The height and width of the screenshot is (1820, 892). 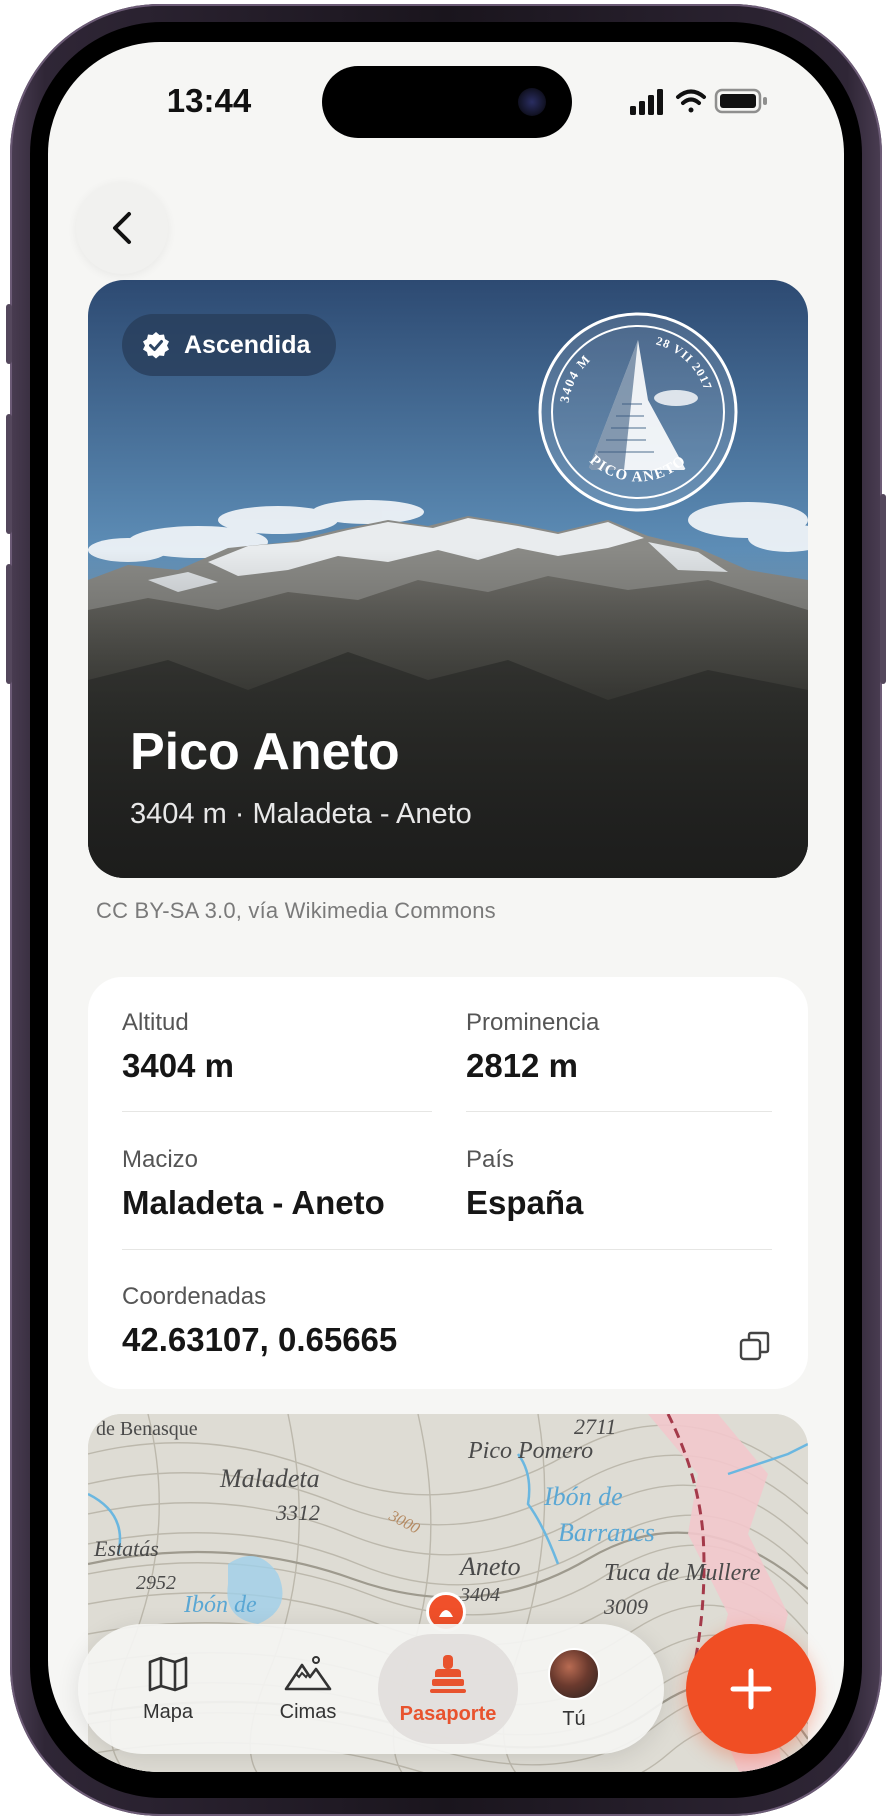 What do you see at coordinates (296, 911) in the screenshot?
I see `photo-credit: CC BY-SA 3.0, vía Wikimedia Commons` at bounding box center [296, 911].